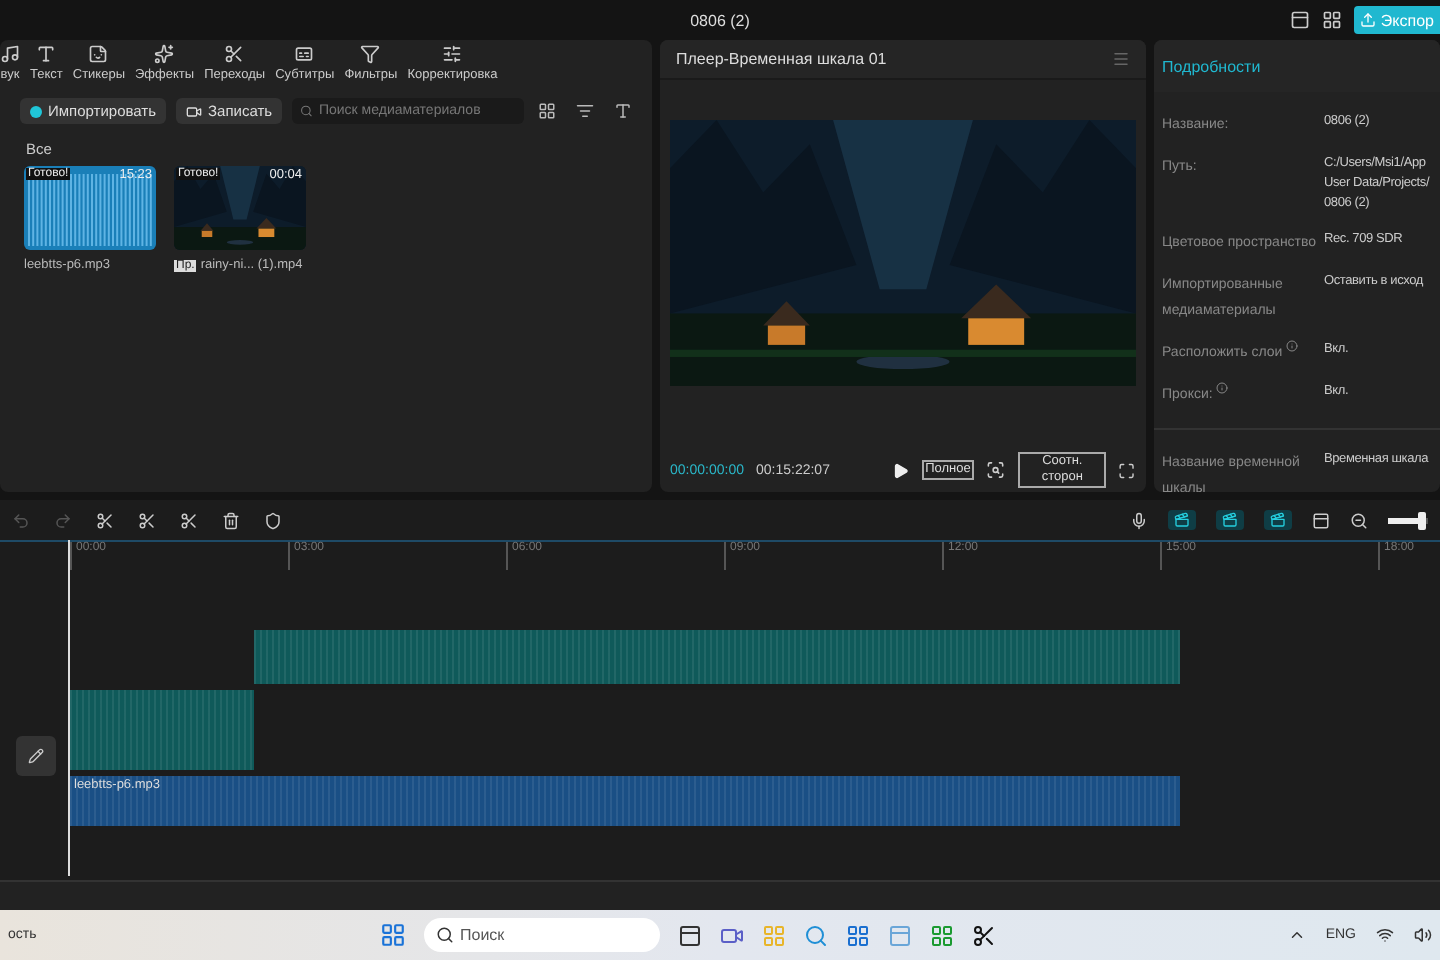  I want to click on preview-icon, so click(1321, 520).